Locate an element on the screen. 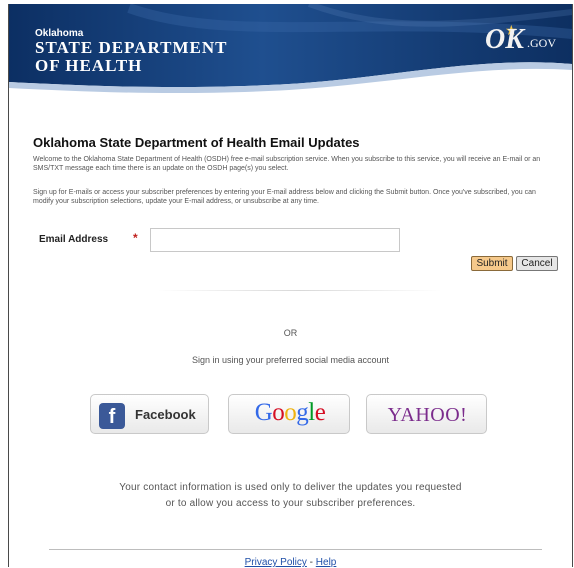  or-separator: OR is located at coordinates (290, 333).